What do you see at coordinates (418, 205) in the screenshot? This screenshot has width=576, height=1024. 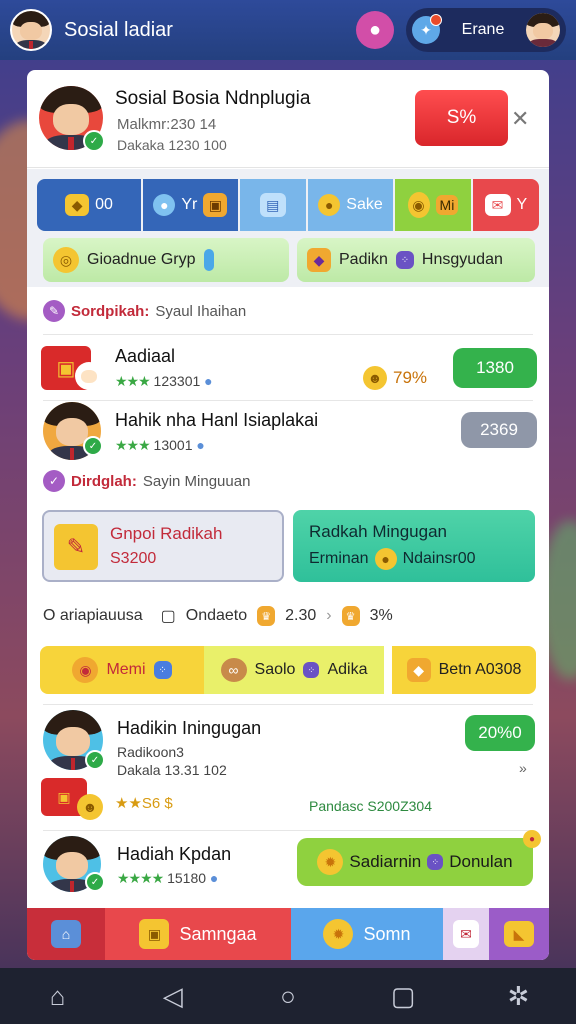 I see `medal-icon: ◉` at bounding box center [418, 205].